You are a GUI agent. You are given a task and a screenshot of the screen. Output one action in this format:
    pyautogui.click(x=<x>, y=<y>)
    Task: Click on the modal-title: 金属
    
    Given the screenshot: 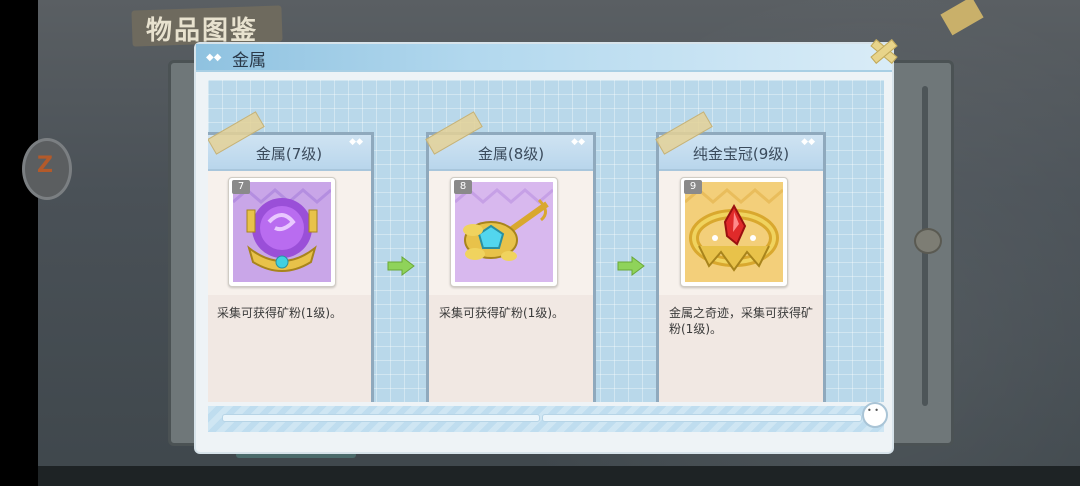 What is the action you would take?
    pyautogui.click(x=249, y=61)
    